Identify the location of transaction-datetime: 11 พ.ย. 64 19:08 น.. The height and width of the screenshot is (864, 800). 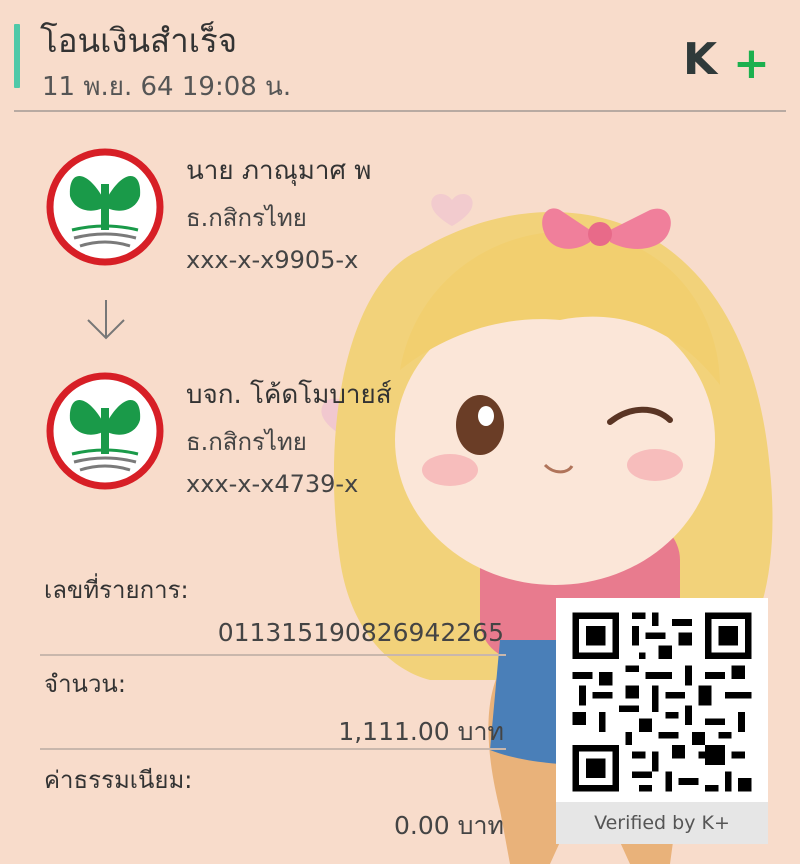
(167, 87).